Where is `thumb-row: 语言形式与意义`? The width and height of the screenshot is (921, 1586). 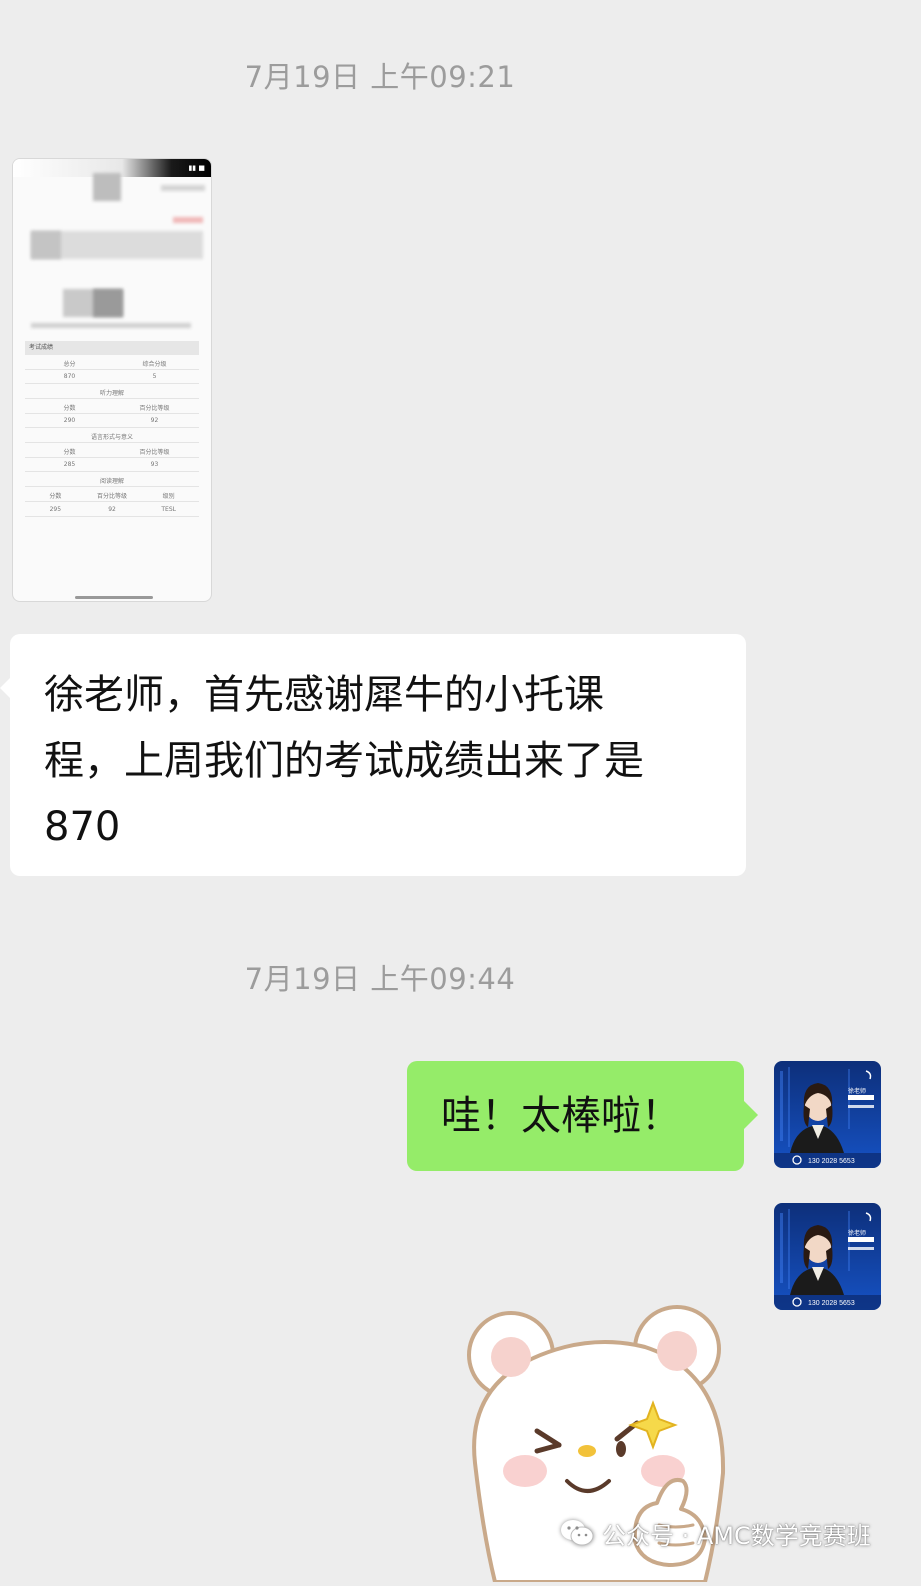 thumb-row: 语言形式与意义 is located at coordinates (111, 437).